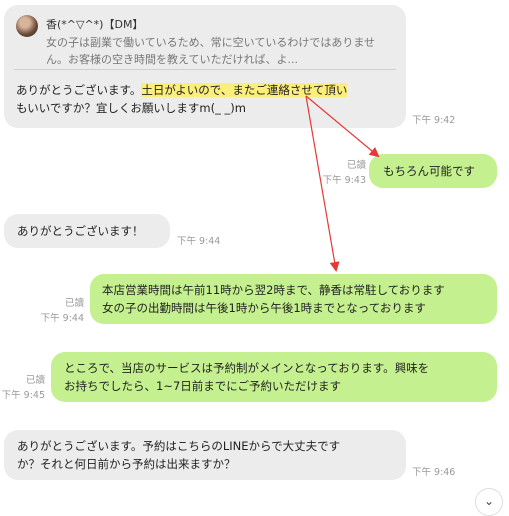 This screenshot has height=516, width=509. What do you see at coordinates (179, 446) in the screenshot?
I see `message-text-line: ありがとうございます。予約はこちらのLINEからで大丈夫です` at bounding box center [179, 446].